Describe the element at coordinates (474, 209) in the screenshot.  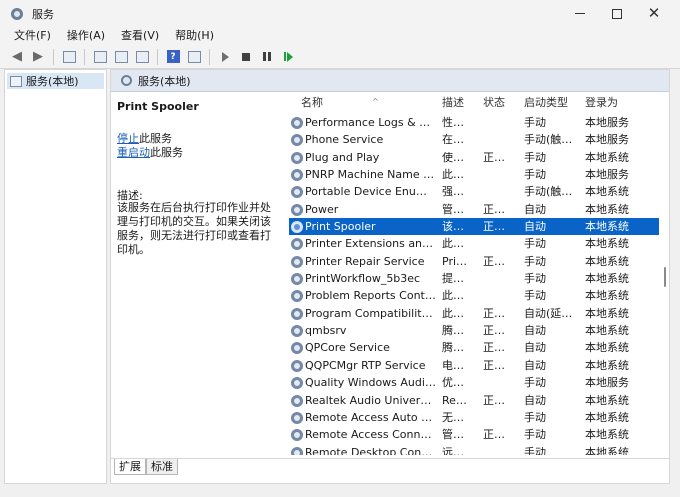
I see `table-row: Power管理...正在...自动本地系统` at that location.